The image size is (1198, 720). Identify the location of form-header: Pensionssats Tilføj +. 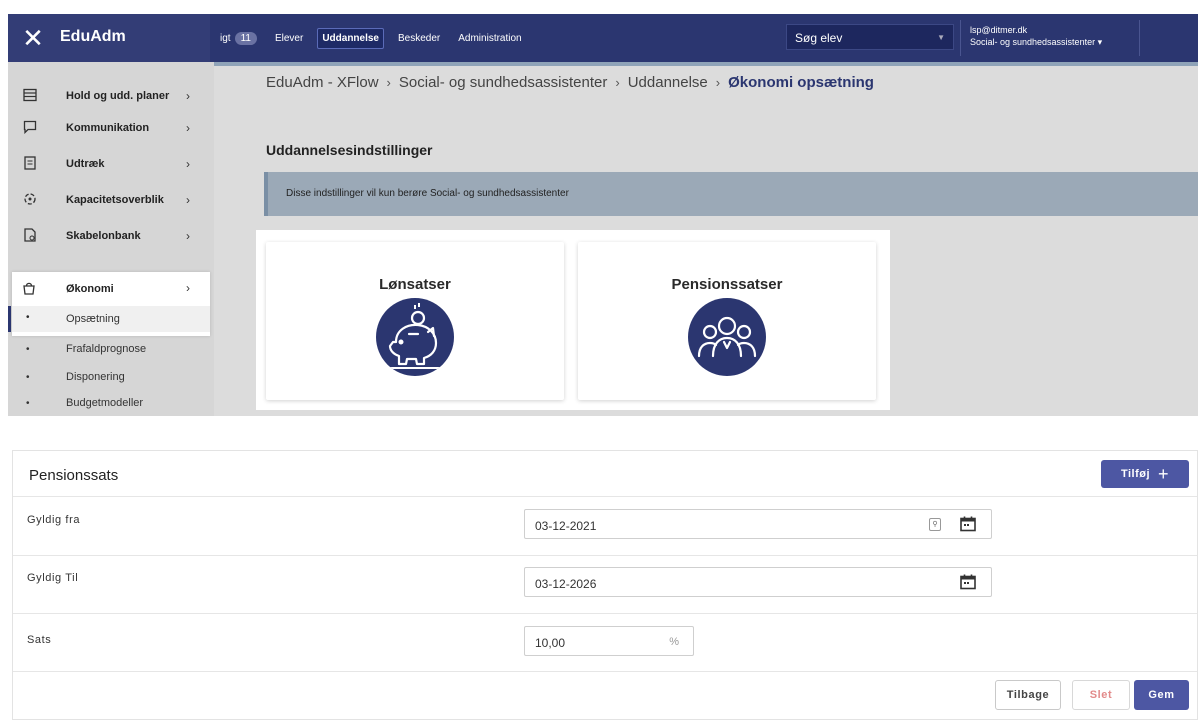
(605, 474).